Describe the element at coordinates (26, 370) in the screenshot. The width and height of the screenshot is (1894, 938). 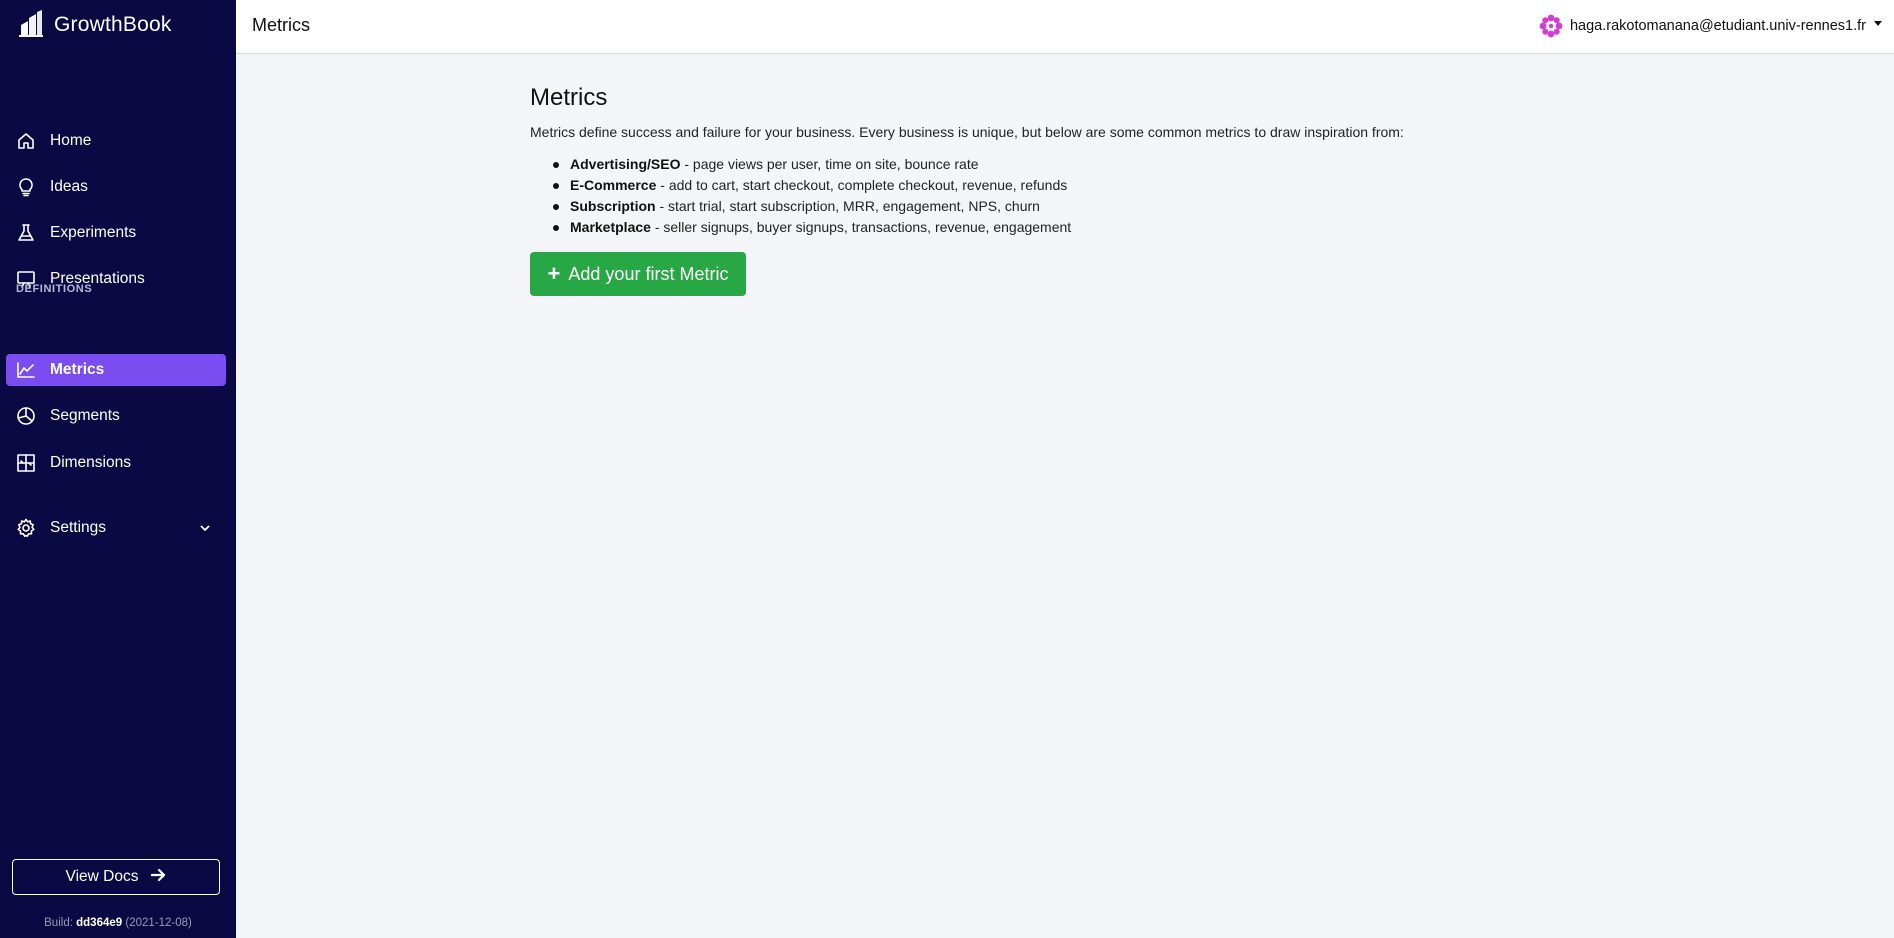
I see `chart-line-icon` at that location.